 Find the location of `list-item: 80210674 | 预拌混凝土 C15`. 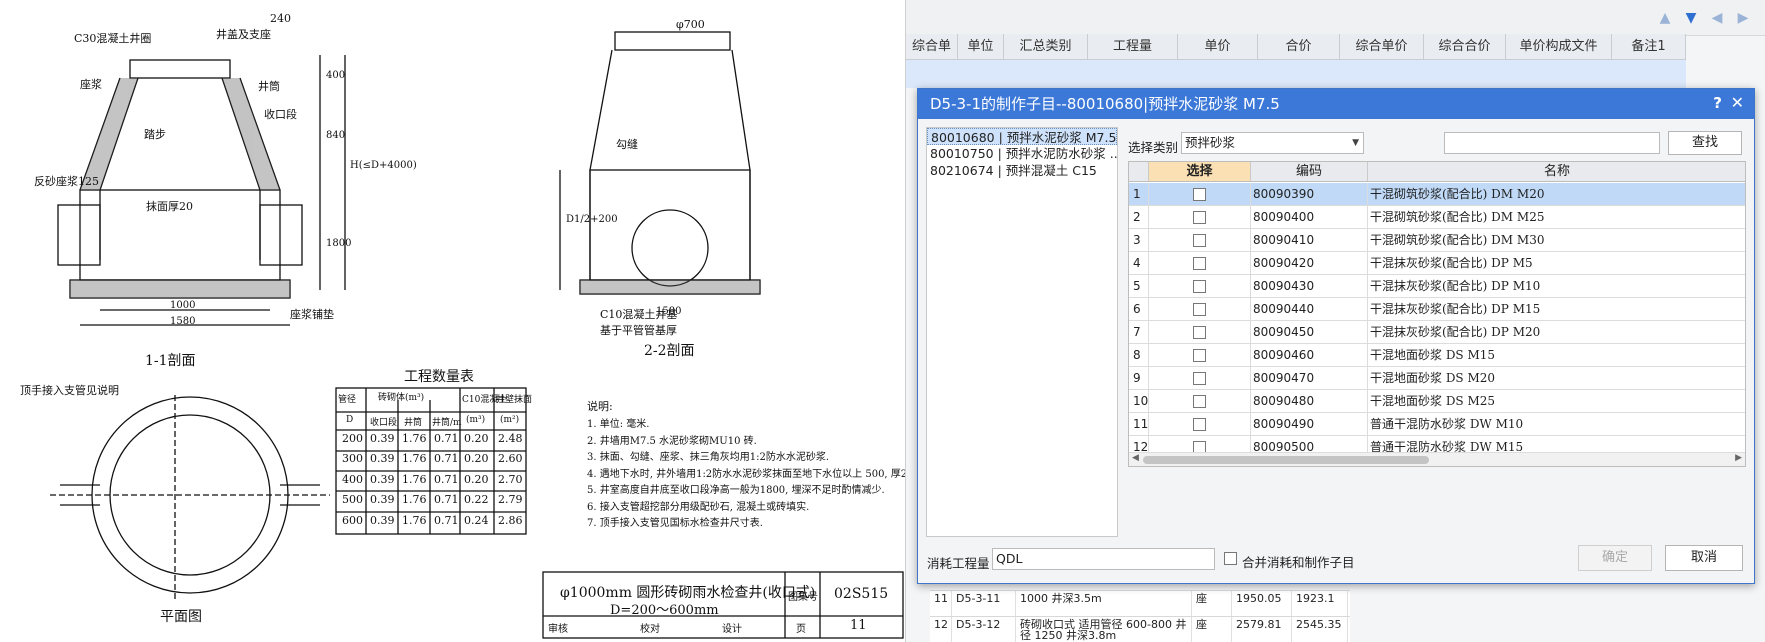

list-item: 80210674 | 预拌混凝土 C15 is located at coordinates (1022, 170).